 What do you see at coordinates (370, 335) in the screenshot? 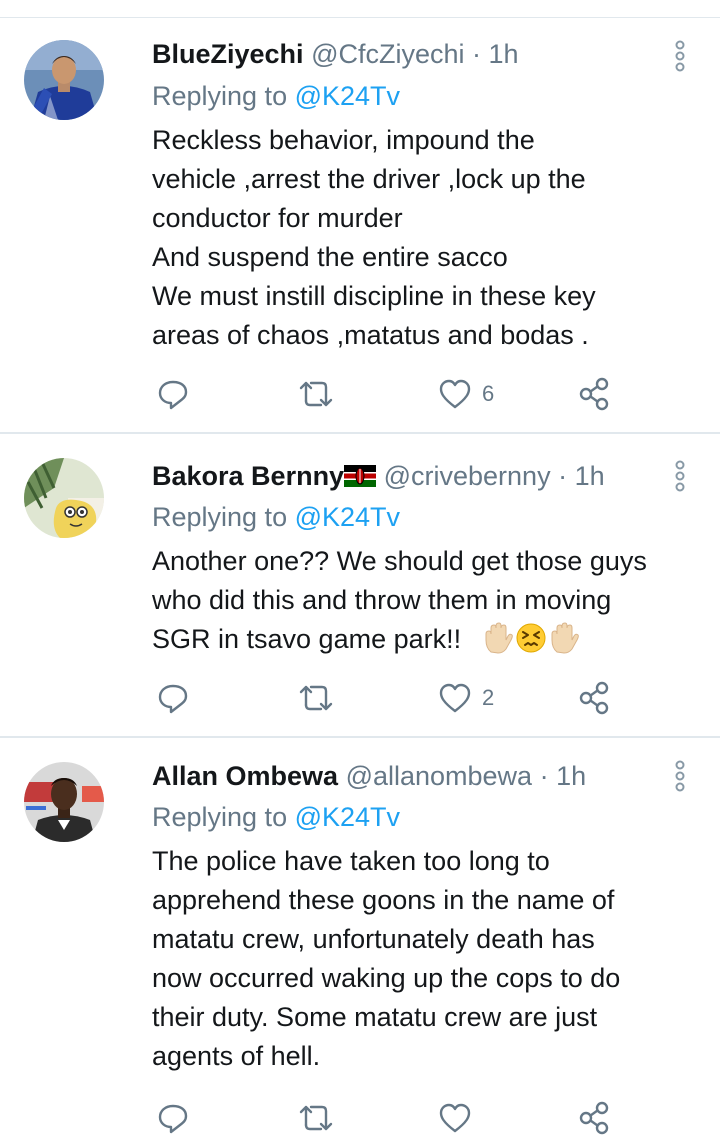
I see `text-line: areas of chaos ,matatus and bodas .` at bounding box center [370, 335].